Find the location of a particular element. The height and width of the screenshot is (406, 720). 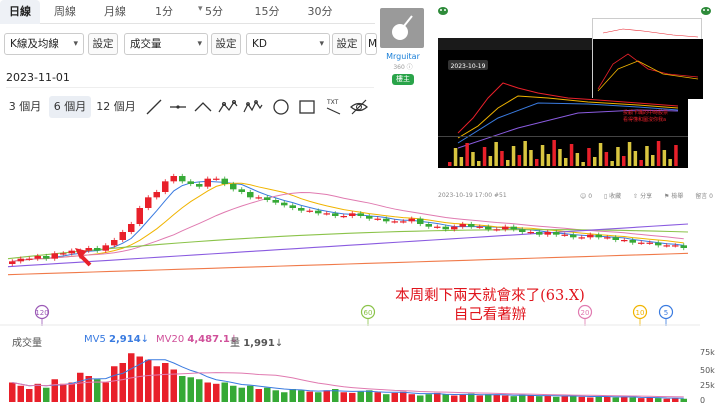

text-tool-icon: TXT is located at coordinates (333, 107).